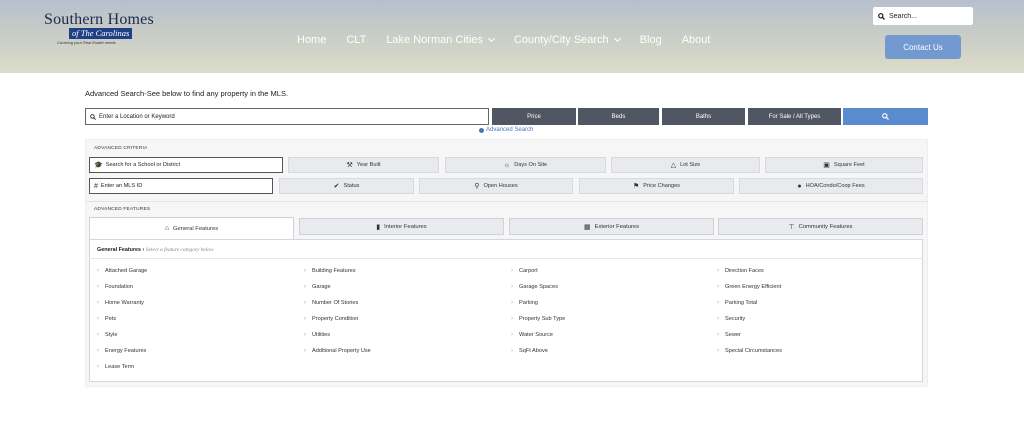 This screenshot has height=425, width=1024. Describe the element at coordinates (341, 351) in the screenshot. I see `feature-label: Additional Property Use` at that location.